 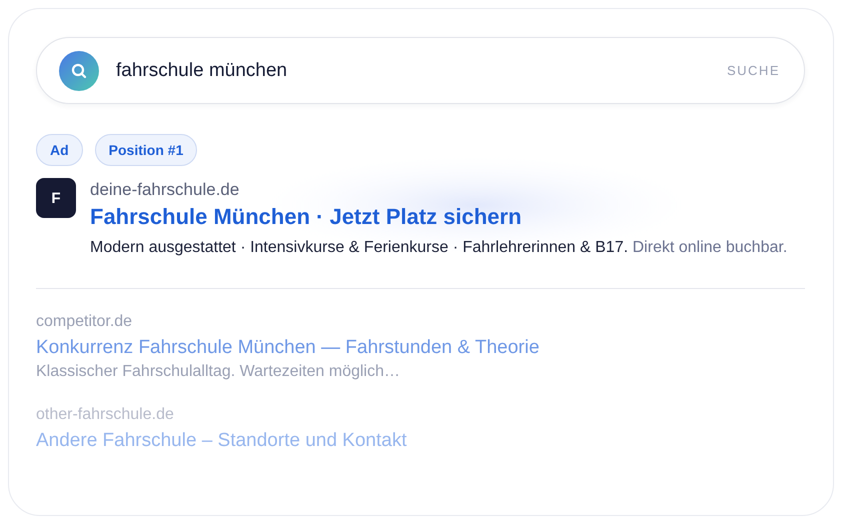 I want to click on result-domain: competitor.de, so click(x=85, y=322).